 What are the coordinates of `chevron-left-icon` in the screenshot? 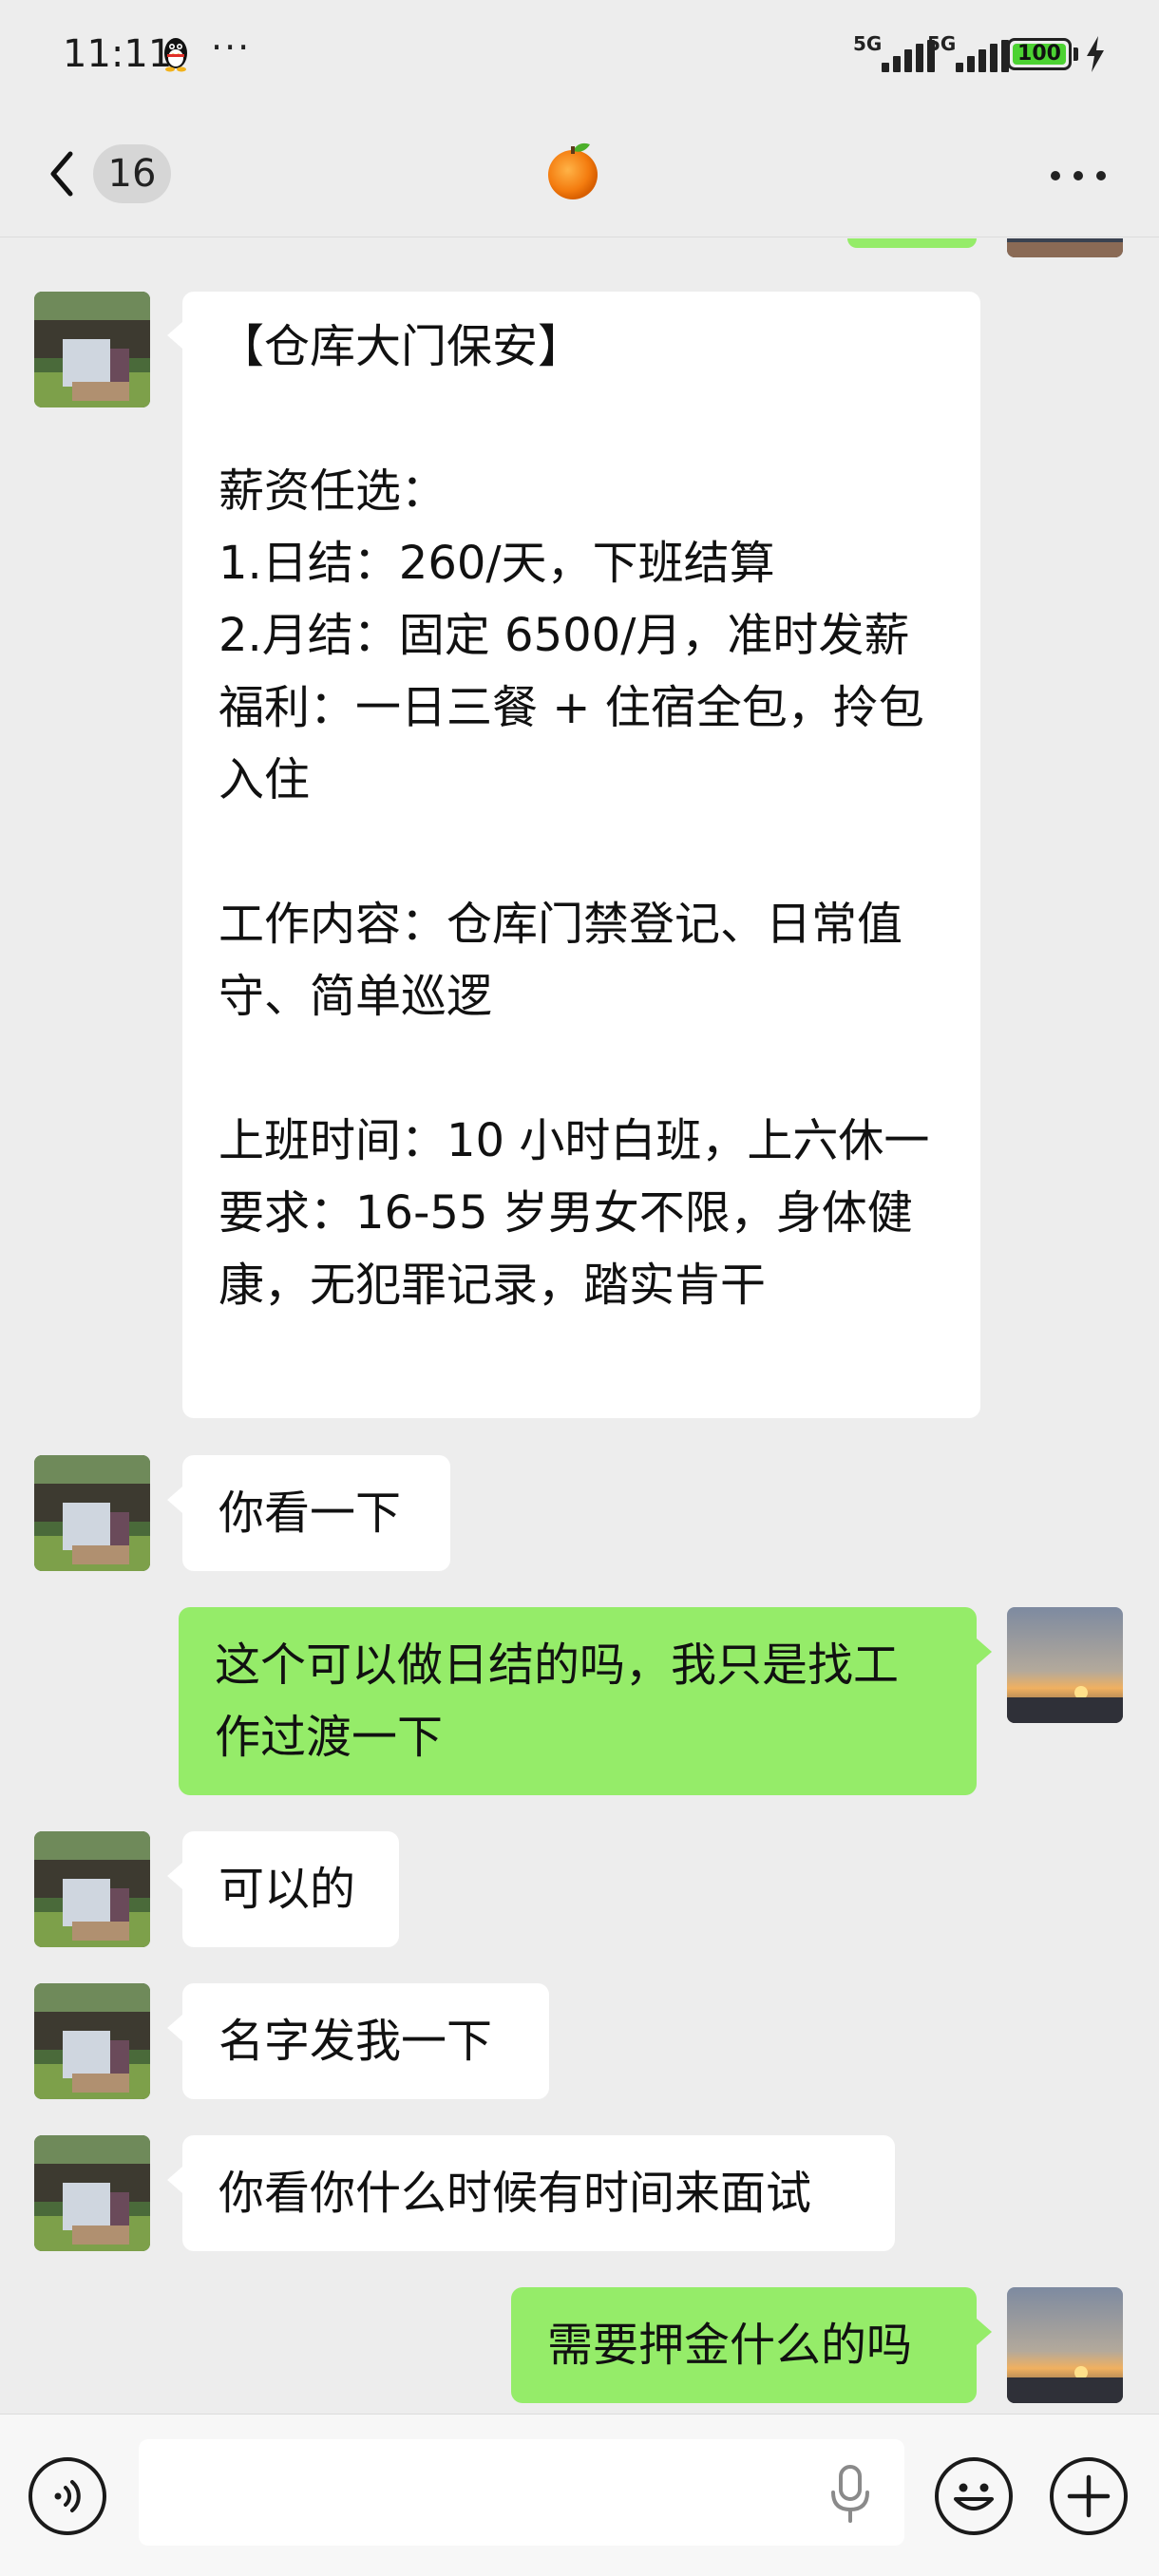 It's located at (61, 174).